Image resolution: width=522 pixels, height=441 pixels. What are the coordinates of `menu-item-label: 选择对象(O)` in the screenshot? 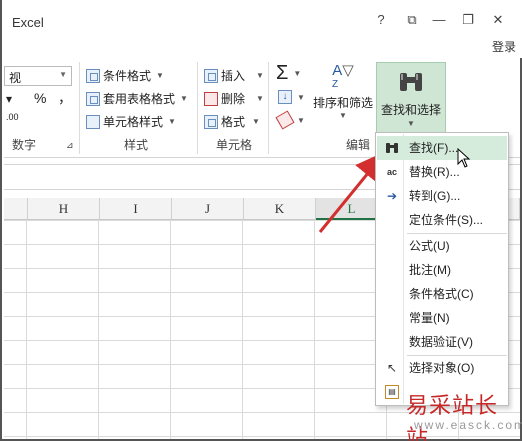 It's located at (442, 368).